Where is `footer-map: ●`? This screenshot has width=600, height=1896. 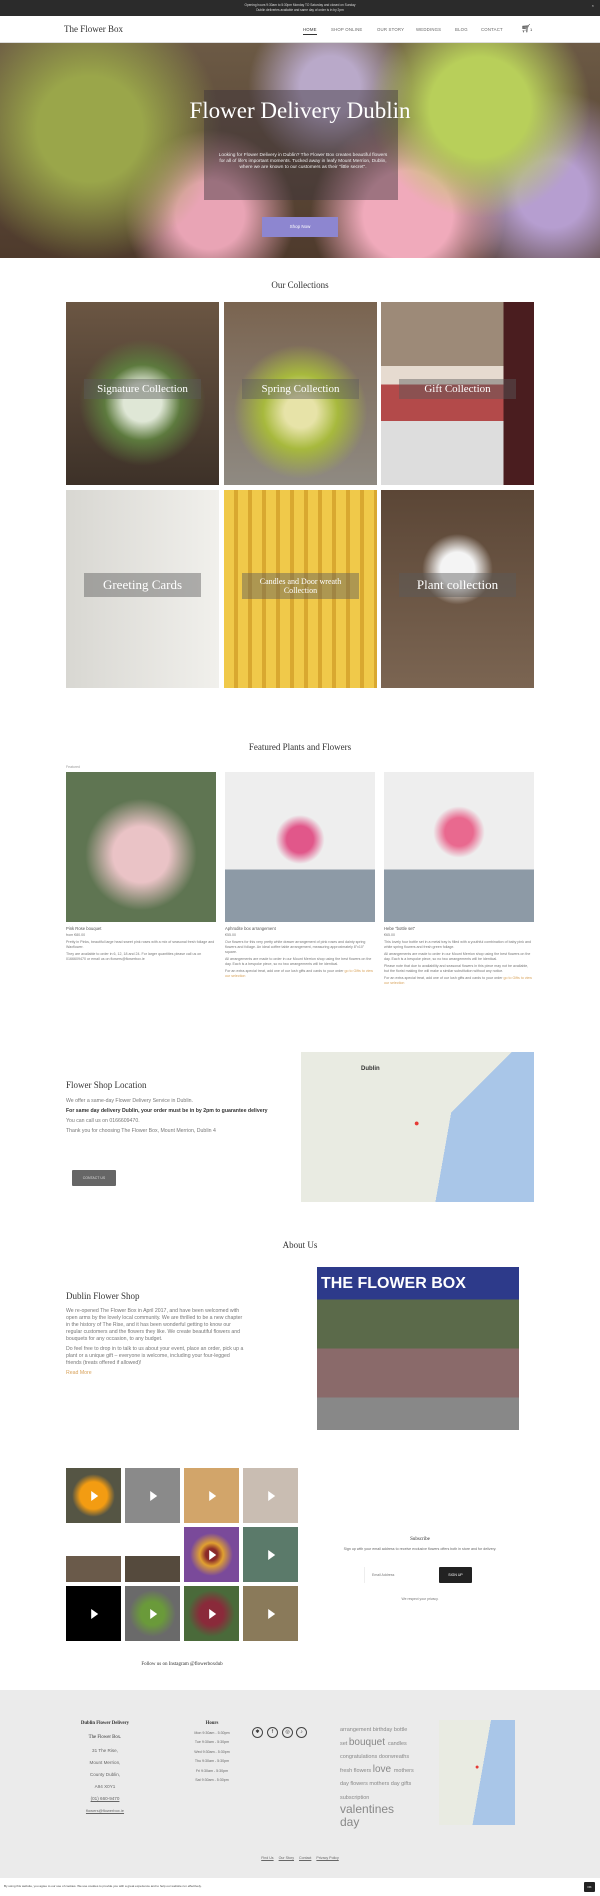 footer-map: ● is located at coordinates (477, 1772).